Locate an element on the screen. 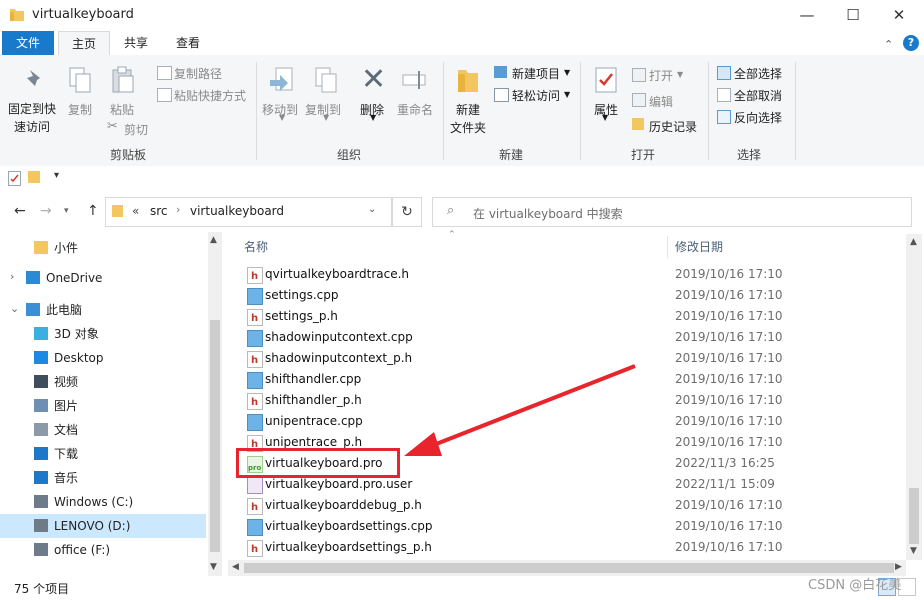 Image resolution: width=924 pixels, height=600 pixels. nav-item: 视频 is located at coordinates (103, 382).